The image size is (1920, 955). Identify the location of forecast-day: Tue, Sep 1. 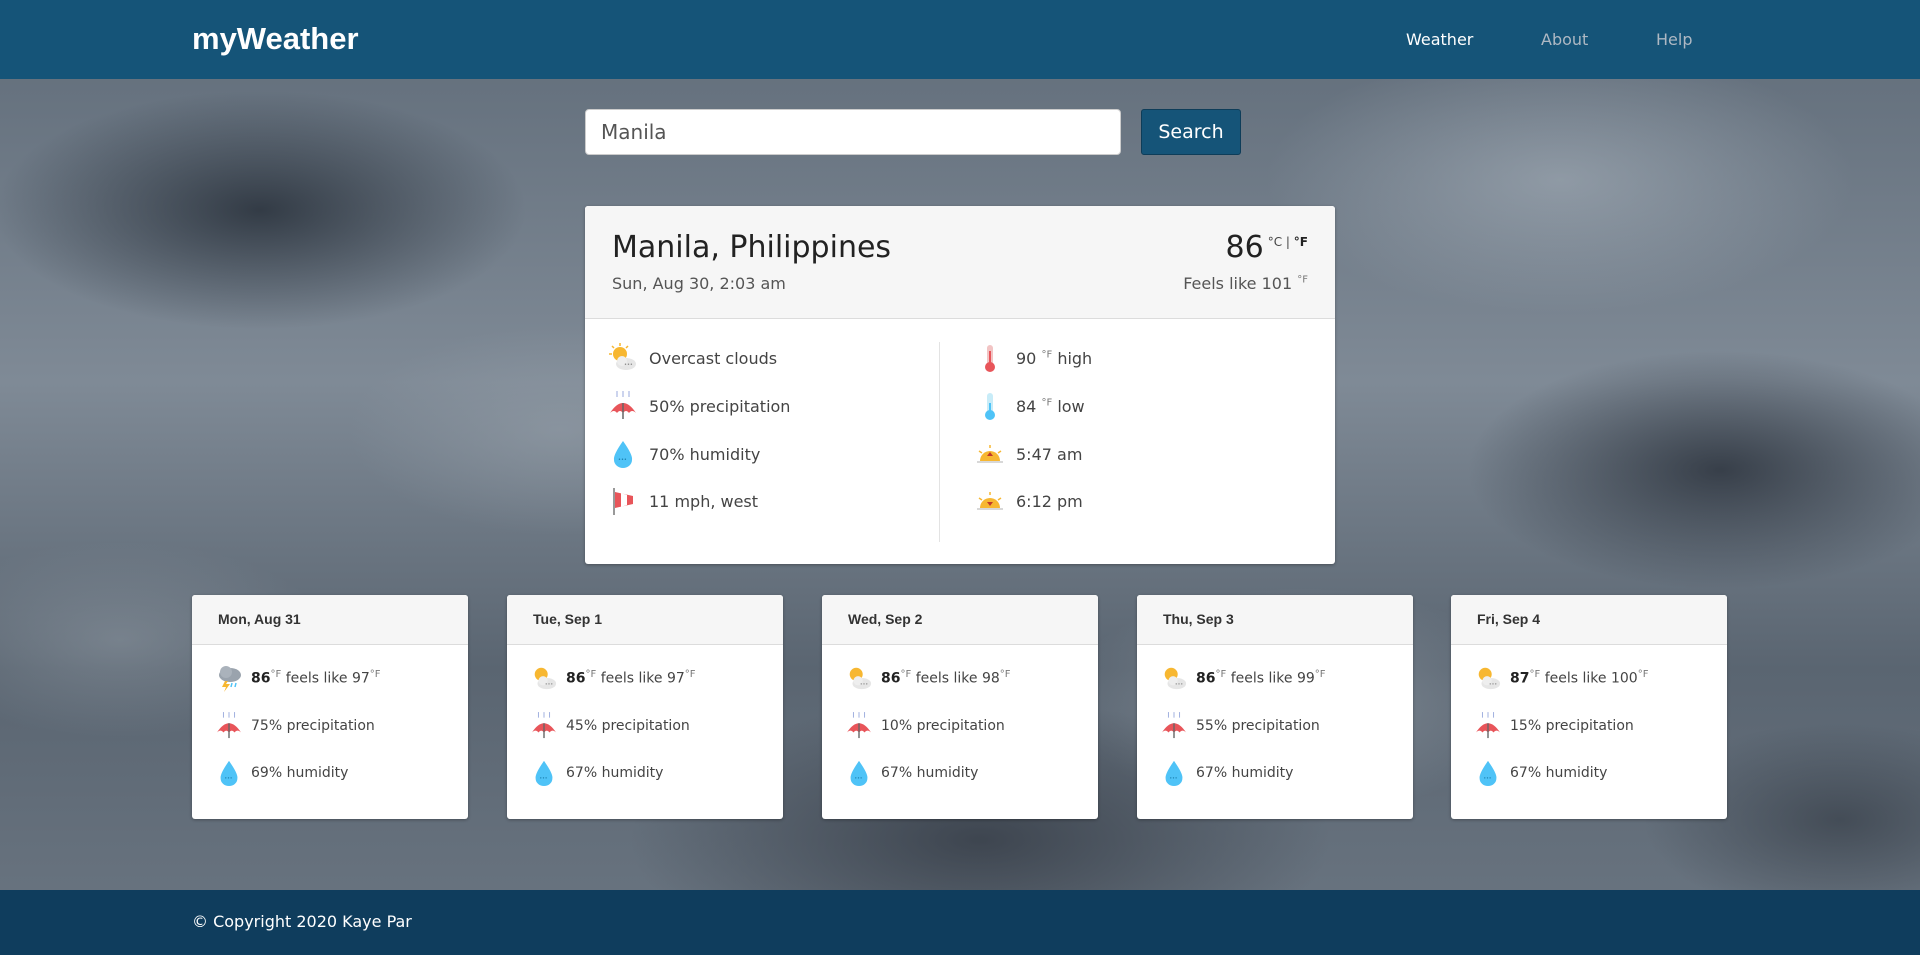
(645, 620).